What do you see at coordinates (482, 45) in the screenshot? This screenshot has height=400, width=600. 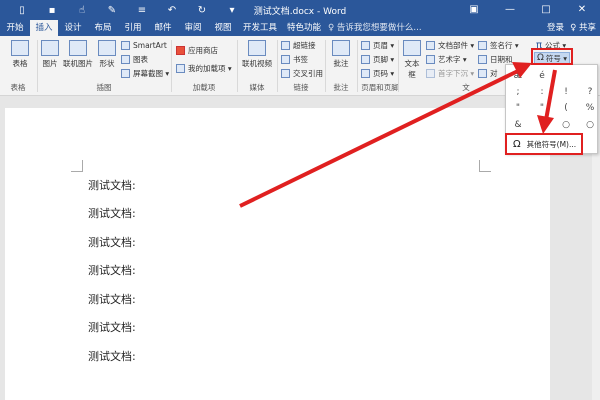 I see `signature-line-icon` at bounding box center [482, 45].